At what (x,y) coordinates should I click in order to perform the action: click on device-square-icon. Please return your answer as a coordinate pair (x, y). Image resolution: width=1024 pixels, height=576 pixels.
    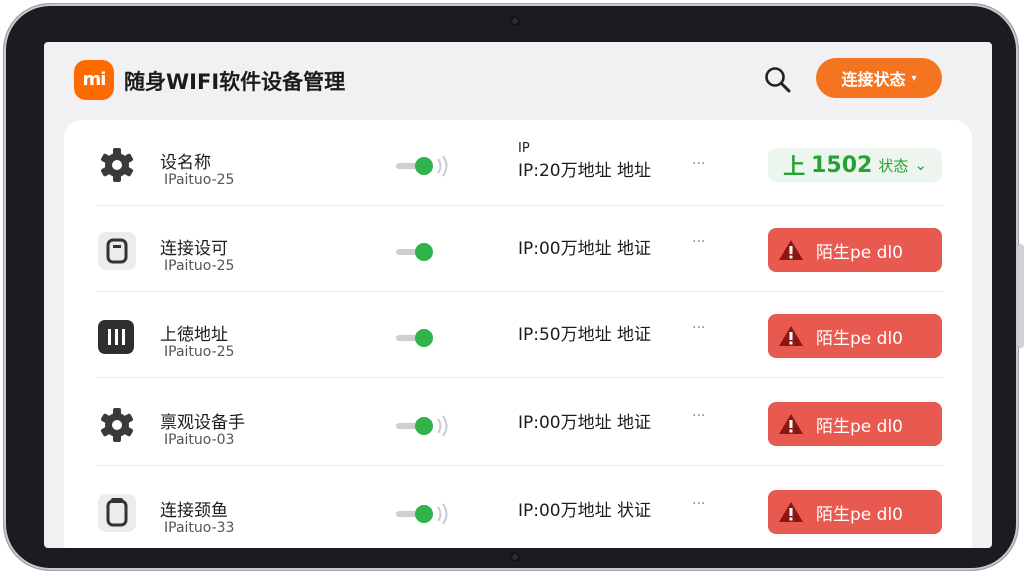
    Looking at the image, I should click on (117, 251).